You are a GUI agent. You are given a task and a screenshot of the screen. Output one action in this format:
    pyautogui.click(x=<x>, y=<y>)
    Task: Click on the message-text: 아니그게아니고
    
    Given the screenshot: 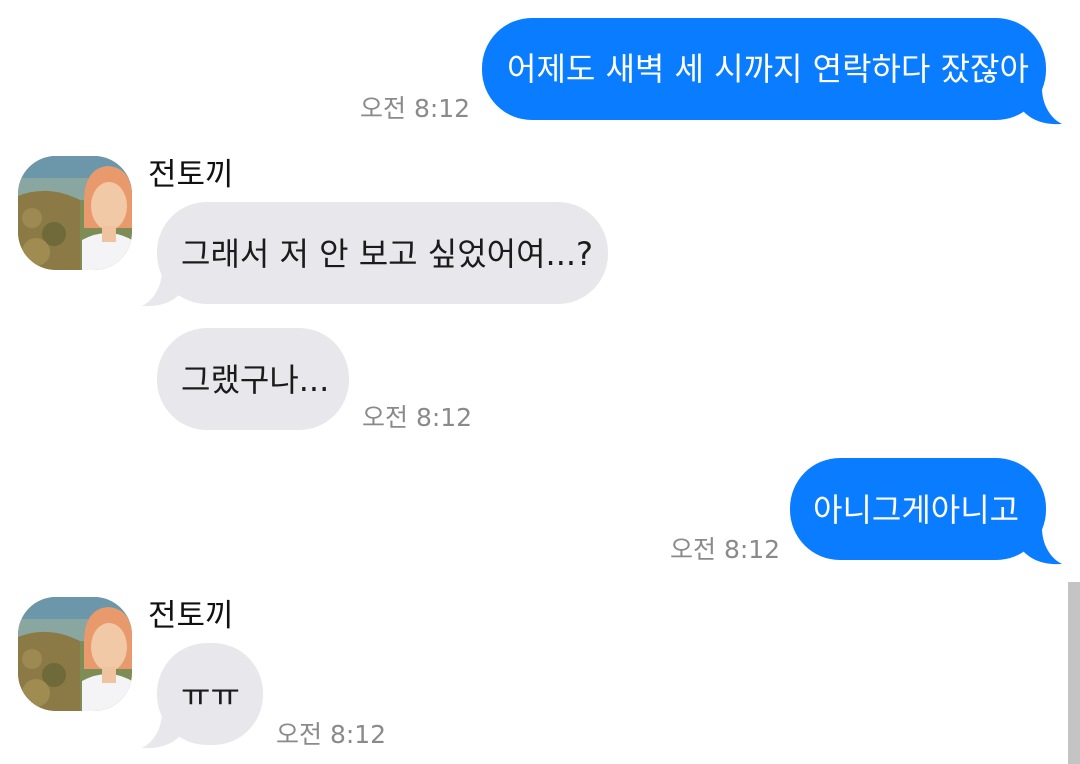 What is the action you would take?
    pyautogui.click(x=916, y=510)
    